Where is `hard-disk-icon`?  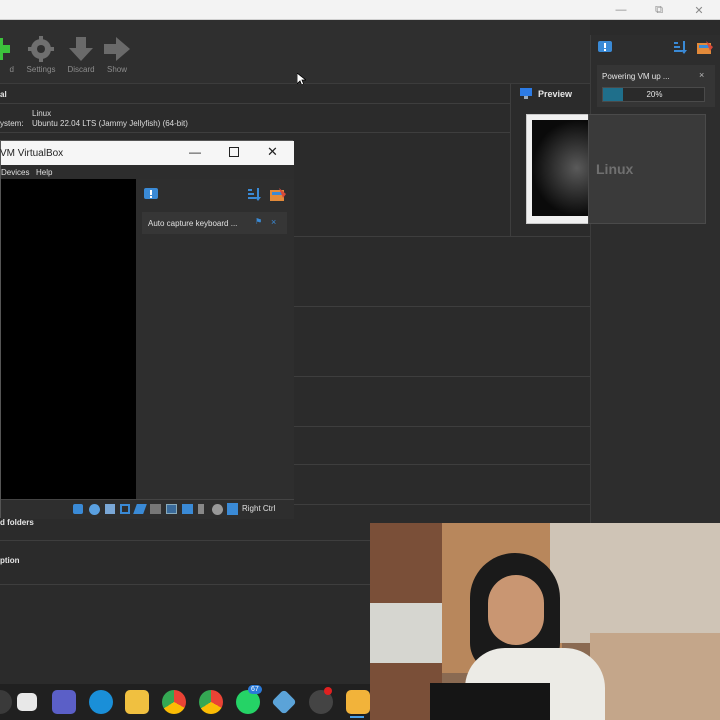
hard-disk-icon is located at coordinates (78, 509).